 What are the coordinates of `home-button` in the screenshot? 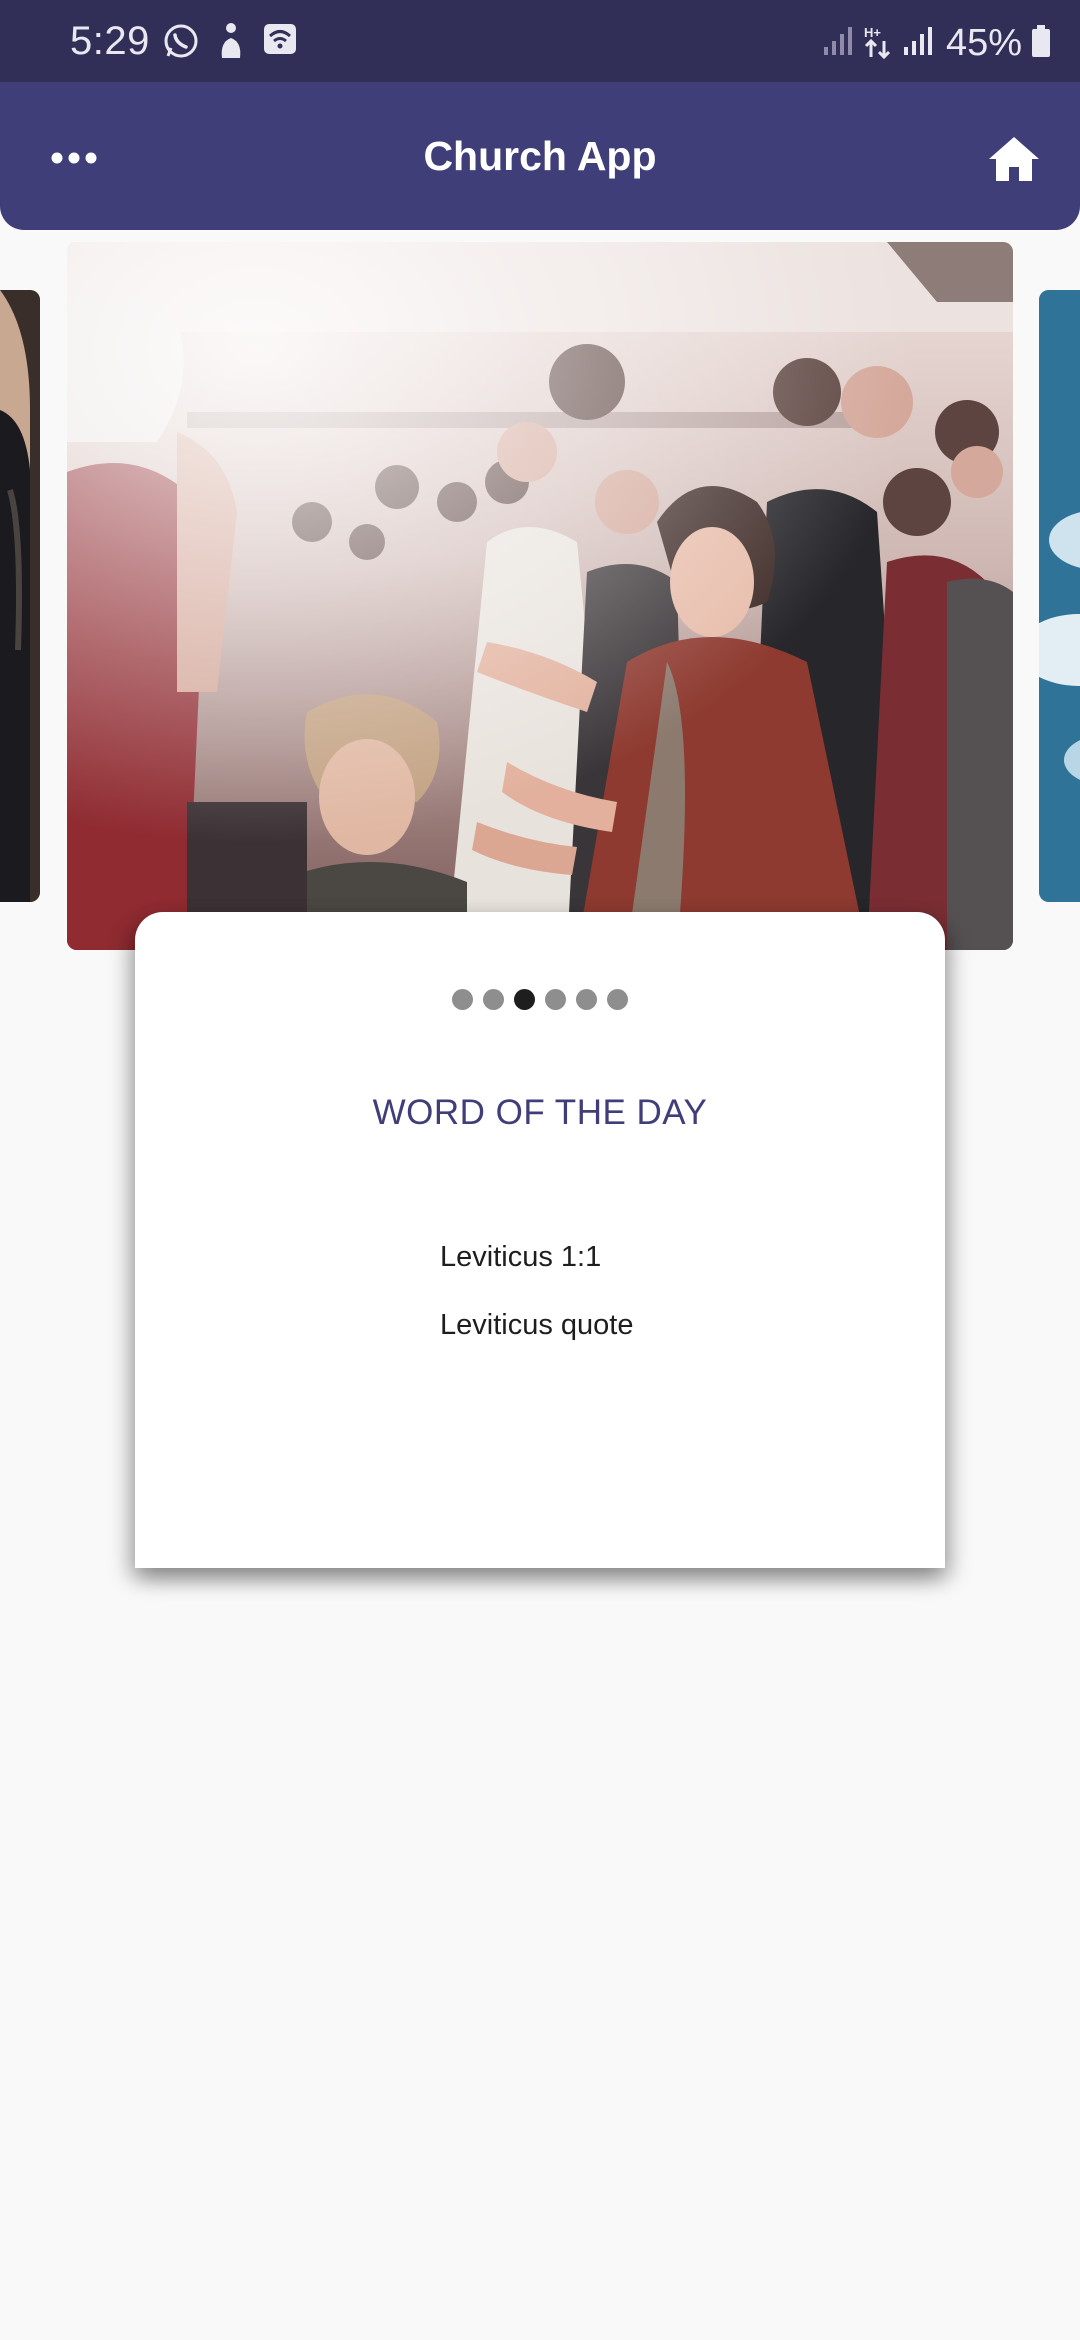 It's located at (1014, 161).